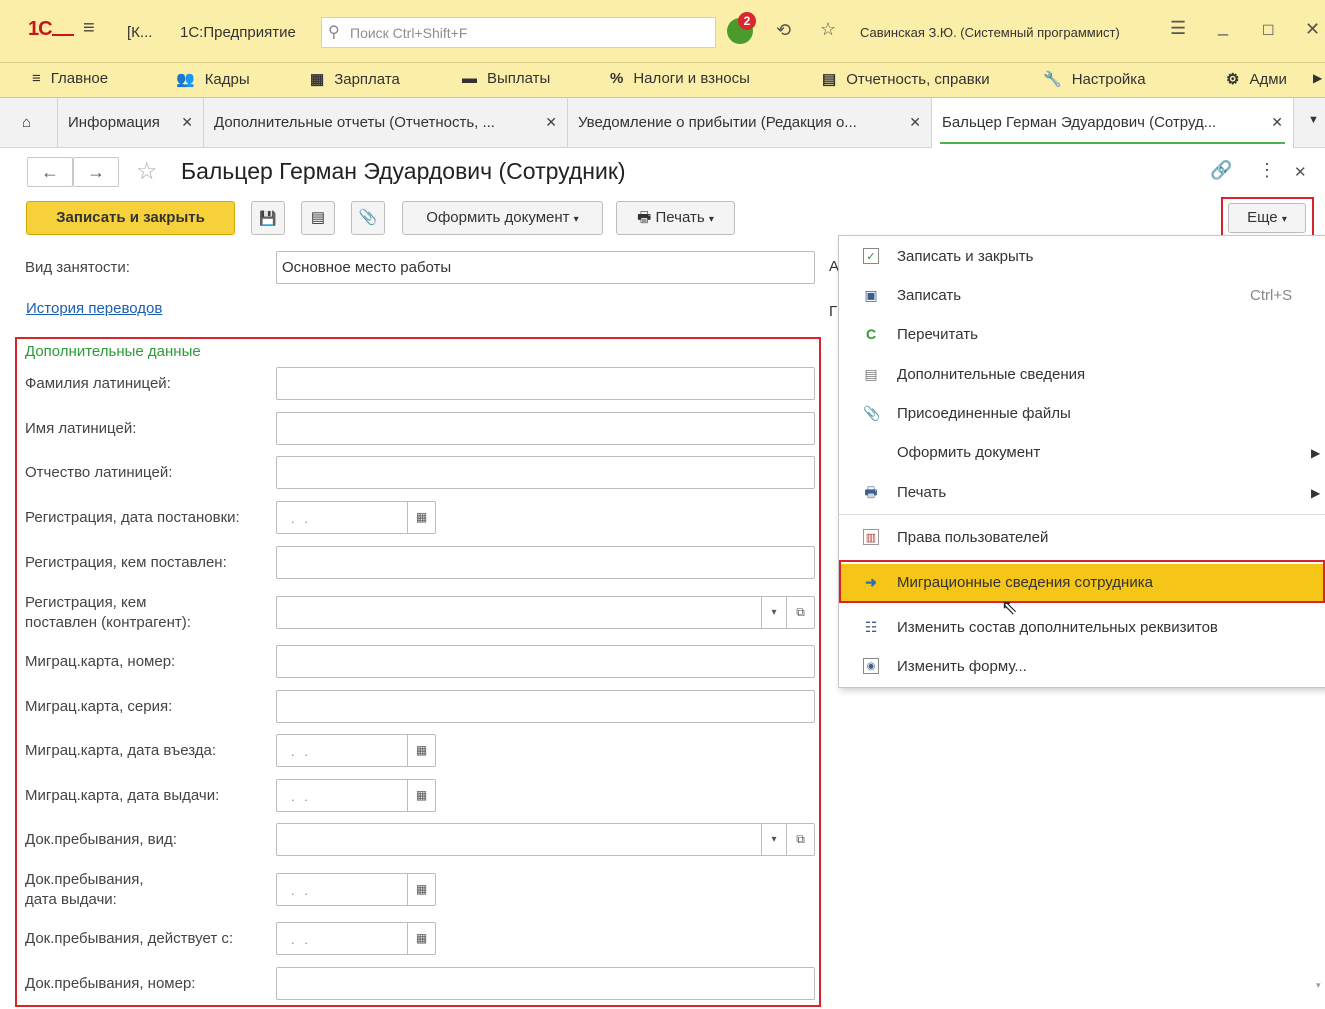 The height and width of the screenshot is (1009, 1325). I want to click on percent-icon: %, so click(617, 78).